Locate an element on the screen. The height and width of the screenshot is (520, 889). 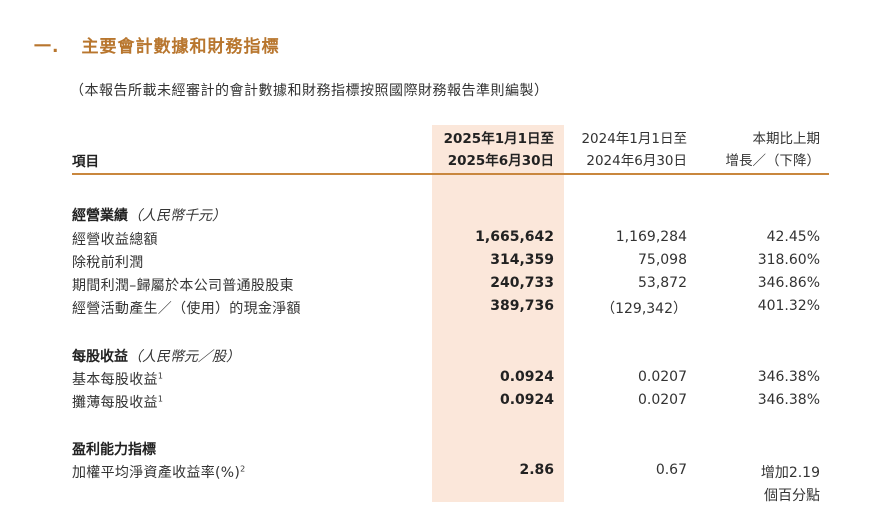
group-title: 經營業績 is located at coordinates (100, 216).